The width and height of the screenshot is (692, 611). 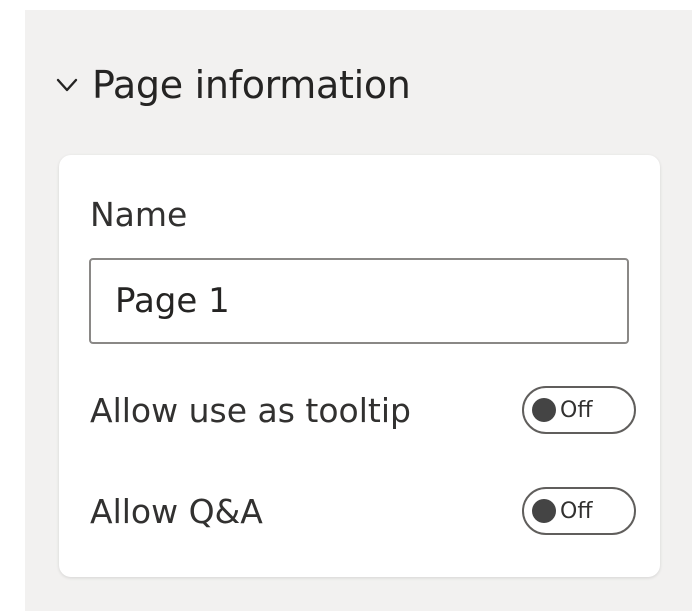 What do you see at coordinates (176, 511) in the screenshot?
I see `allow-qa-label: Allow Q&A` at bounding box center [176, 511].